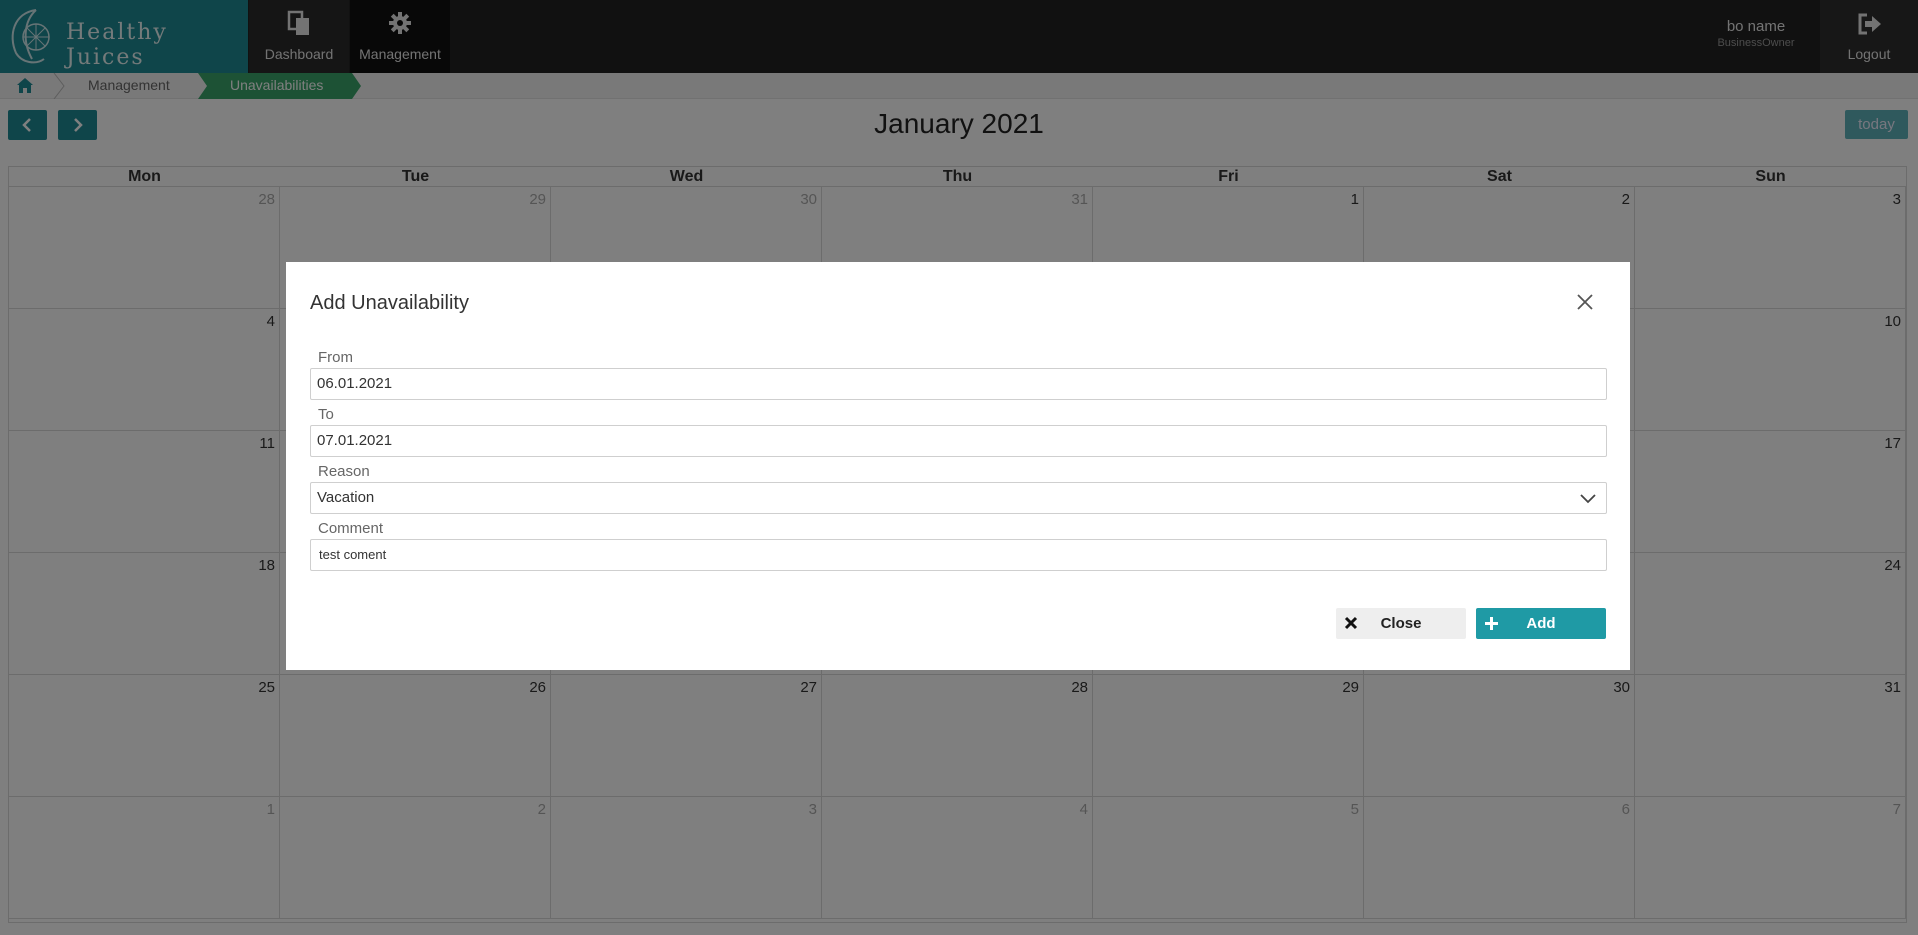  I want to click on reason-selected-value: Vacation, so click(346, 497).